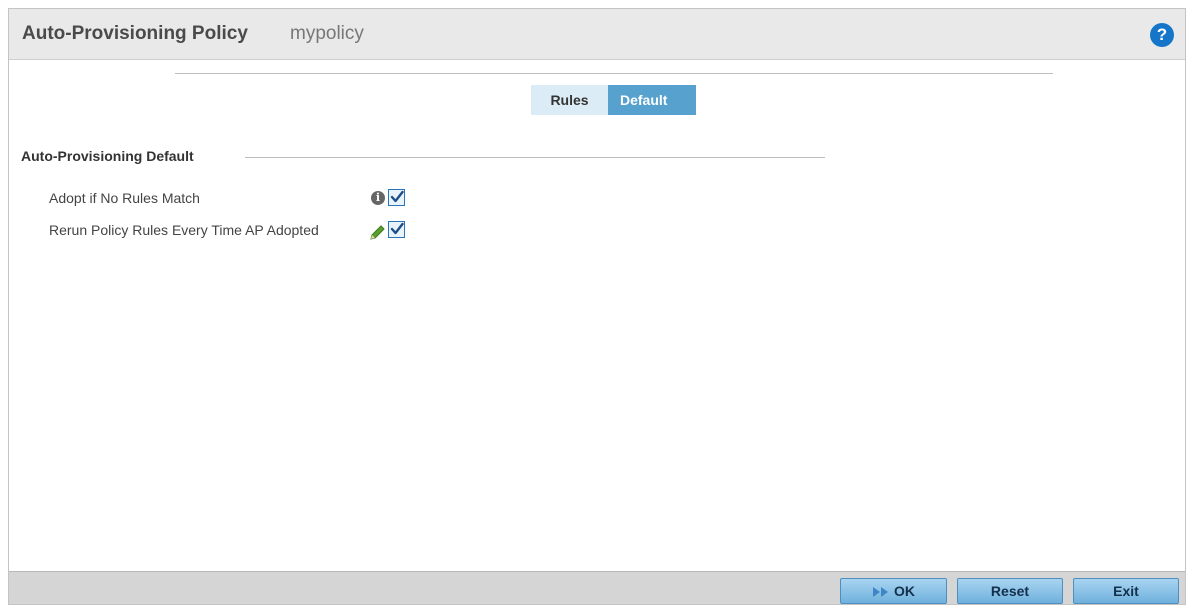 The image size is (1196, 611). What do you see at coordinates (184, 230) in the screenshot?
I see `rerun-policy-rules-label: Rerun Policy Rules Every Time AP Adopted` at bounding box center [184, 230].